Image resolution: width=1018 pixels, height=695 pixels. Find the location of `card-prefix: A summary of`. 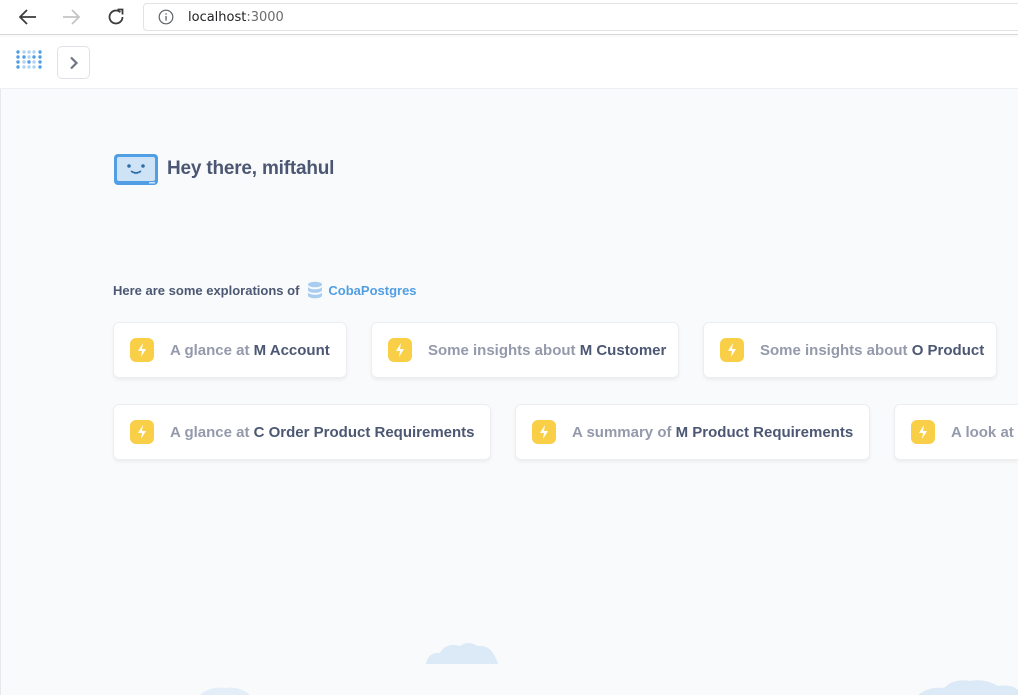

card-prefix: A summary of is located at coordinates (624, 432).